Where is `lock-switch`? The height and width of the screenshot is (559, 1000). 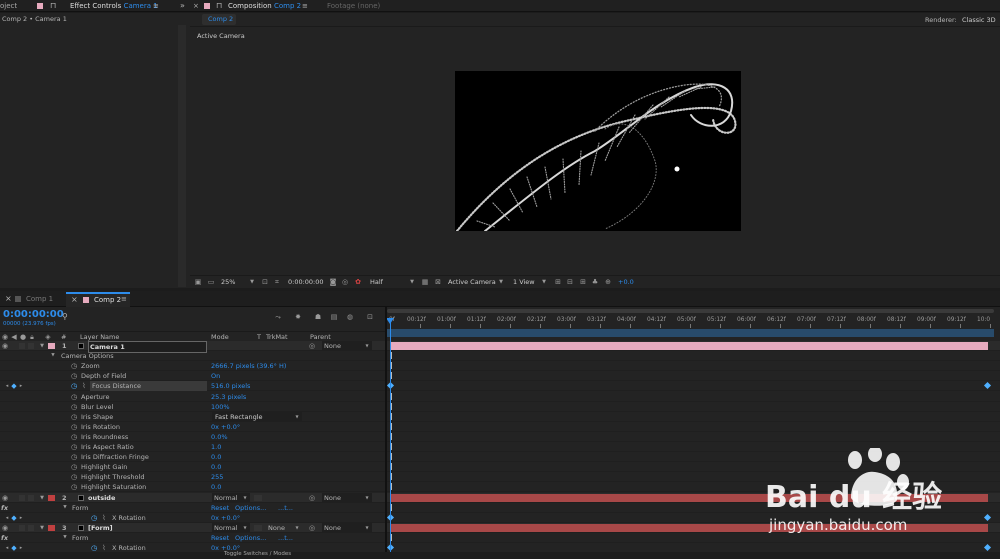 lock-switch is located at coordinates (31, 527).